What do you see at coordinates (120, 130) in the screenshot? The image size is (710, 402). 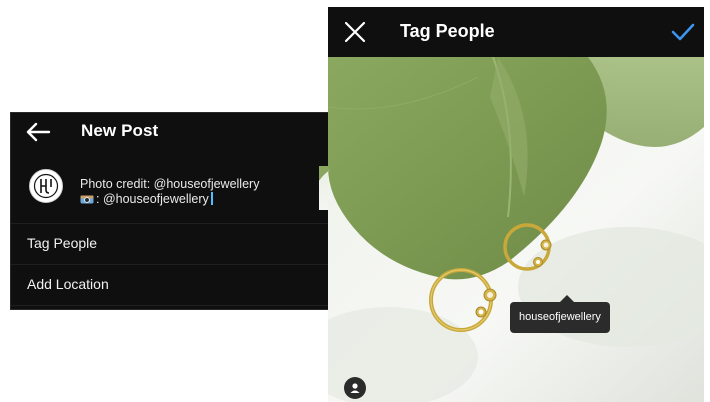 I see `page-title: New Post` at bounding box center [120, 130].